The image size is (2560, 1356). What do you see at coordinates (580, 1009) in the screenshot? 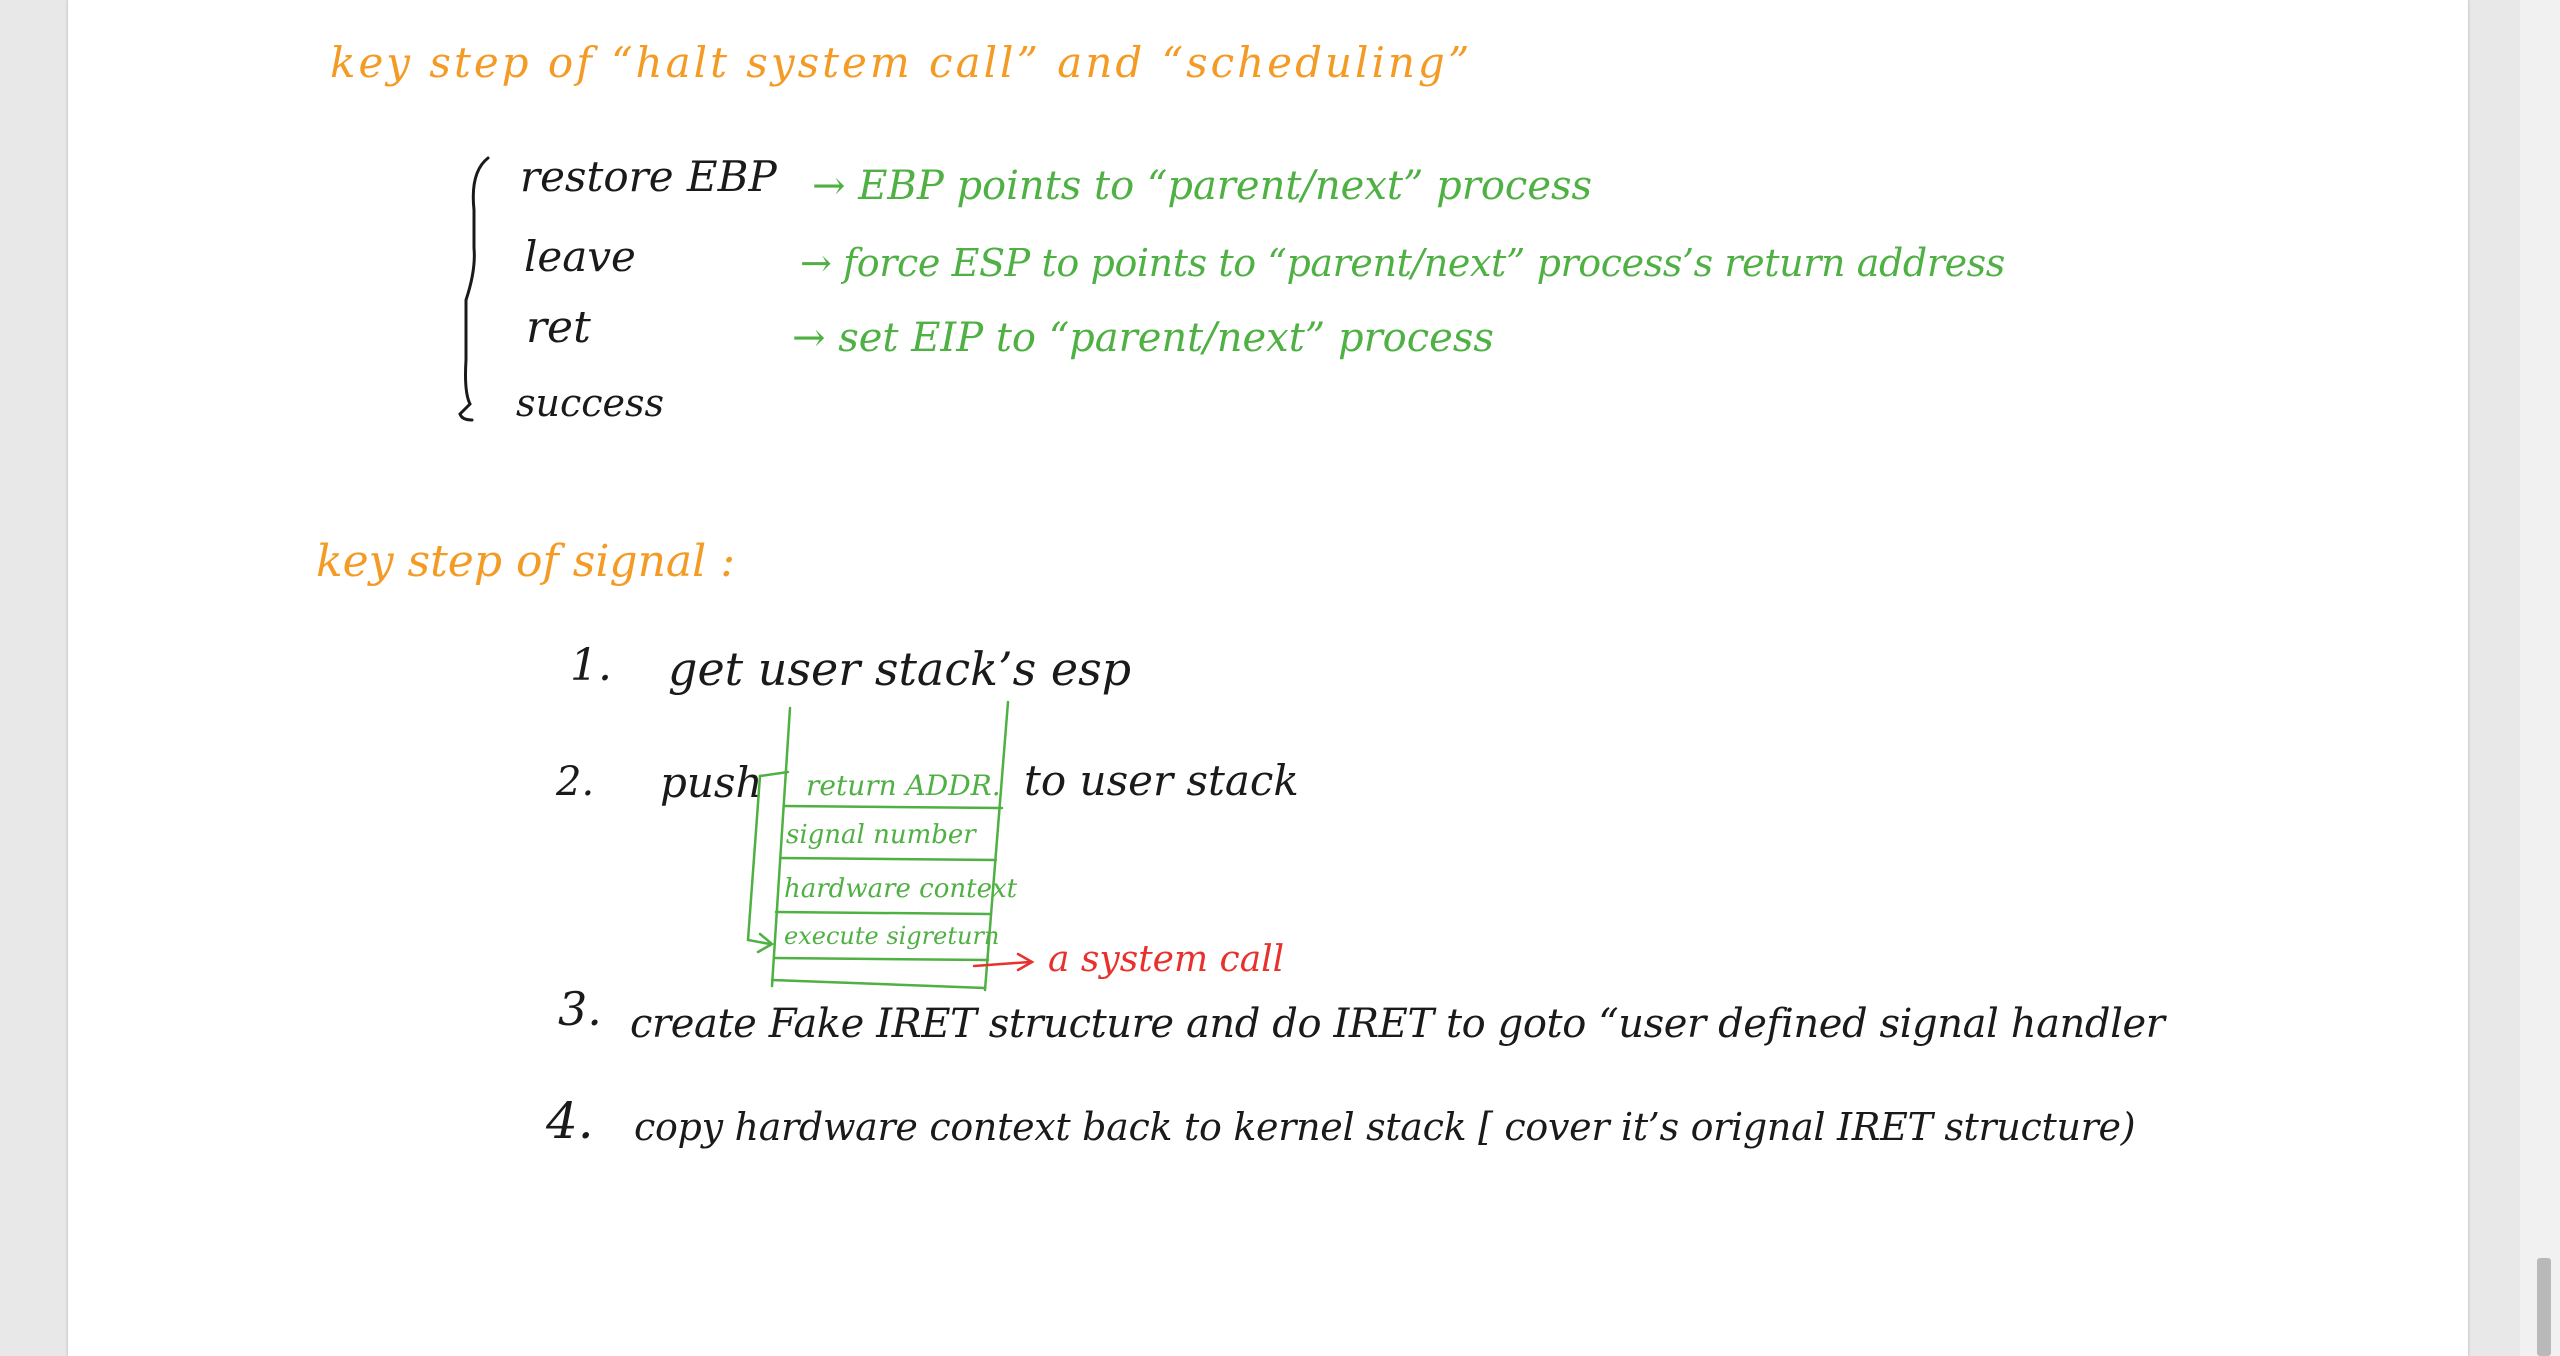
I see `step3-number: 3.` at bounding box center [580, 1009].